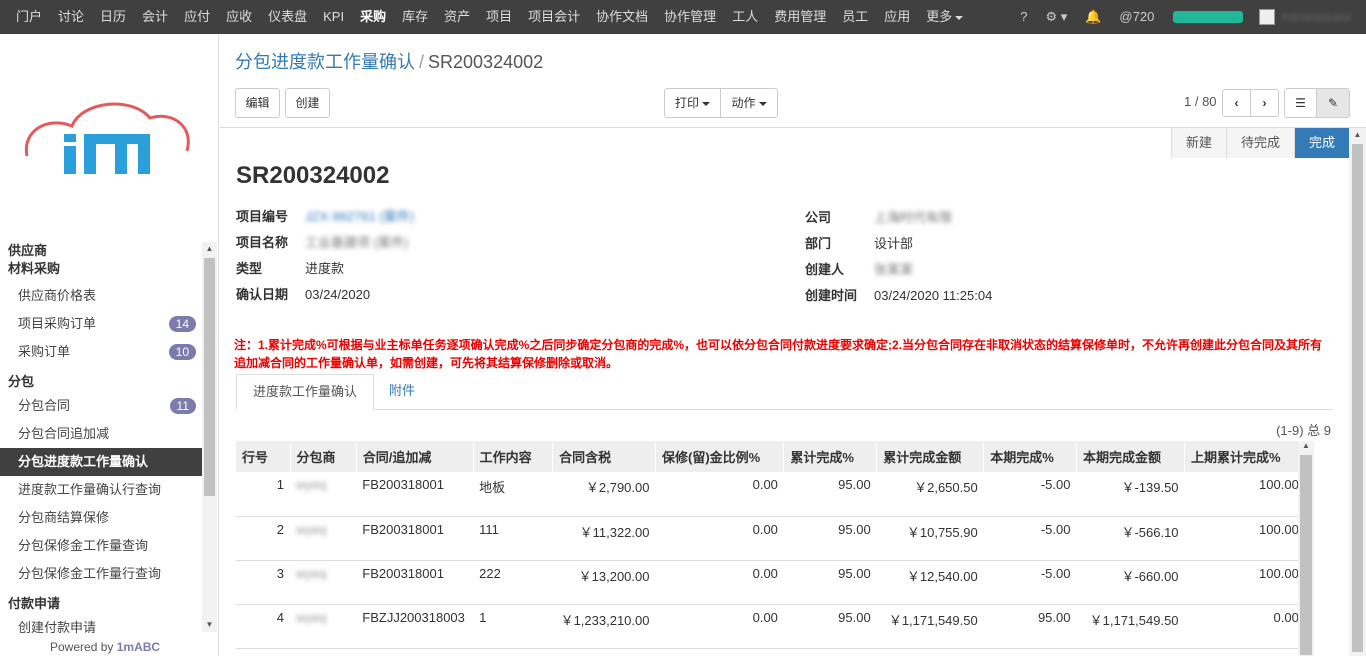 This screenshot has height=656, width=1366. What do you see at coordinates (101, 296) in the screenshot?
I see `sidebar-item: 供应商价格表` at bounding box center [101, 296].